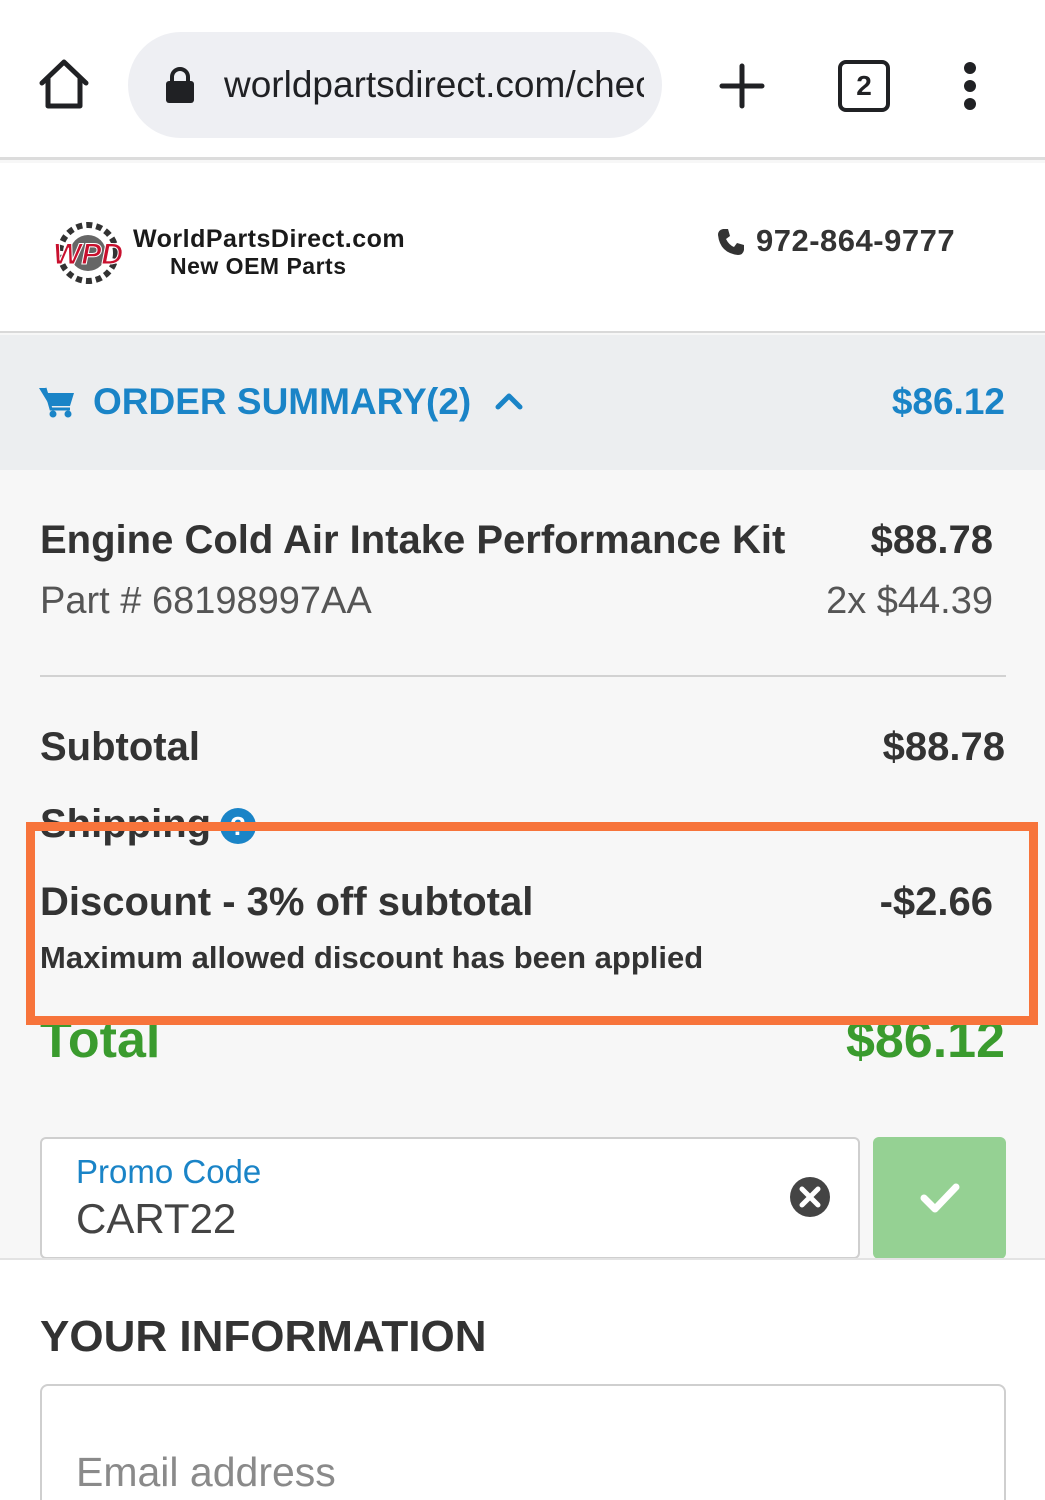 This screenshot has height=1500, width=1045. I want to click on address-bar: worldpartsdirect.com/checkout, so click(395, 85).